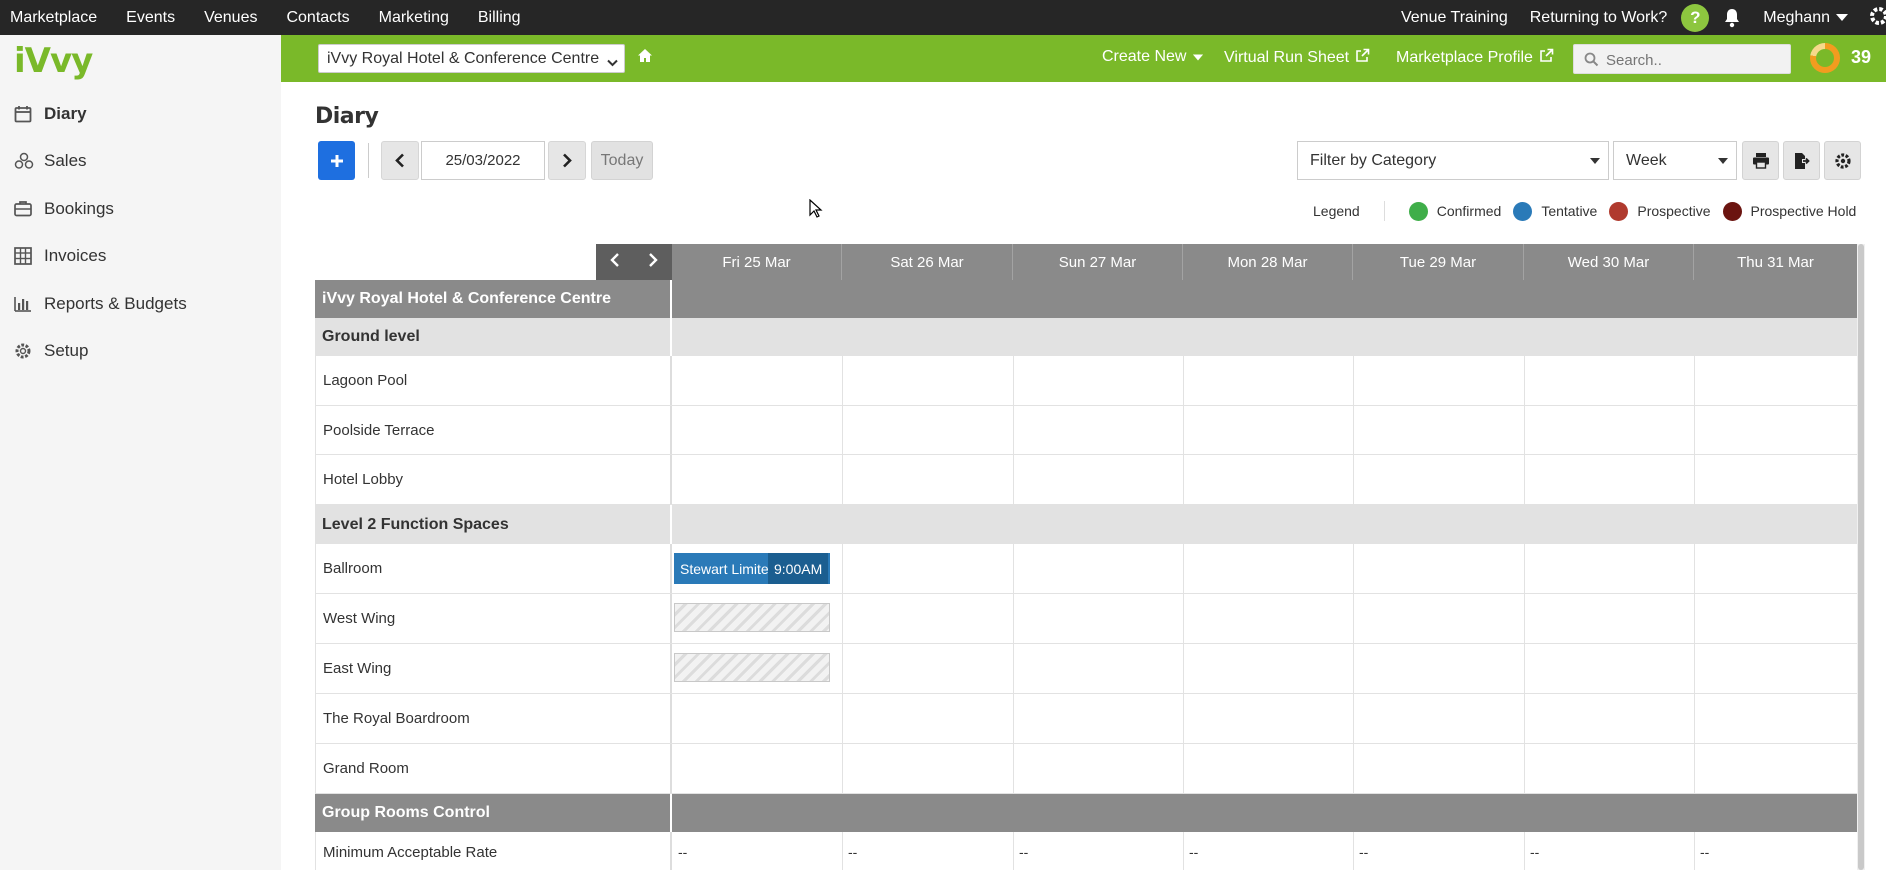 The image size is (1886, 870). Describe the element at coordinates (1877, 18) in the screenshot. I see `gear-icon` at that location.